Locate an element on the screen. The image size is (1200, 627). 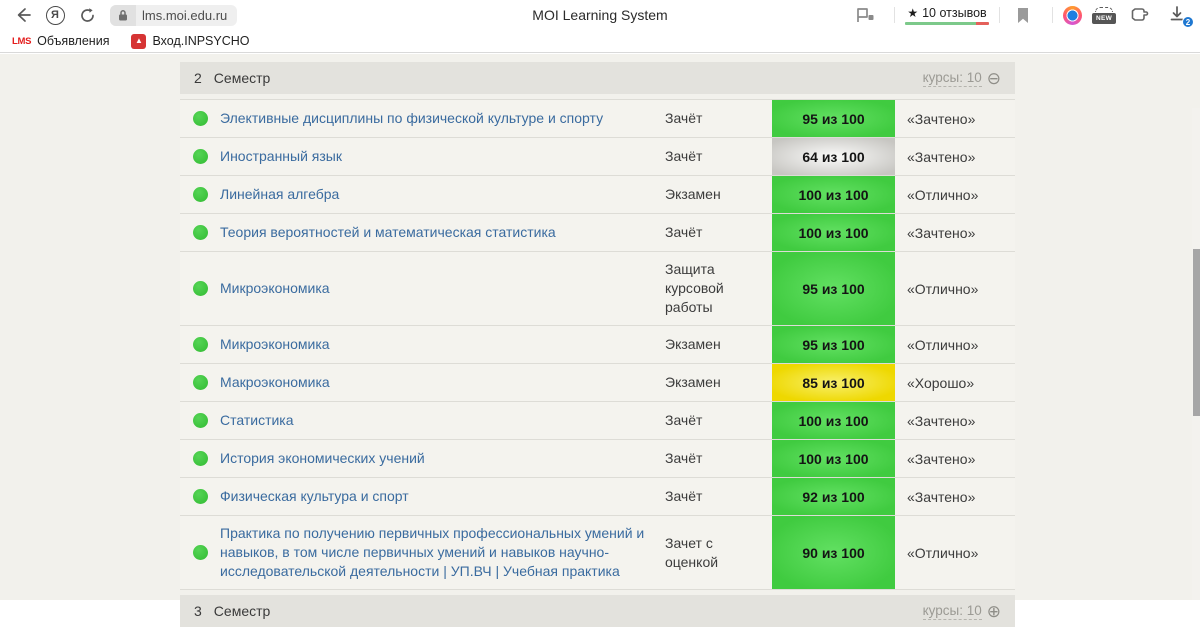
semester-number: 2 is located at coordinates (198, 78).